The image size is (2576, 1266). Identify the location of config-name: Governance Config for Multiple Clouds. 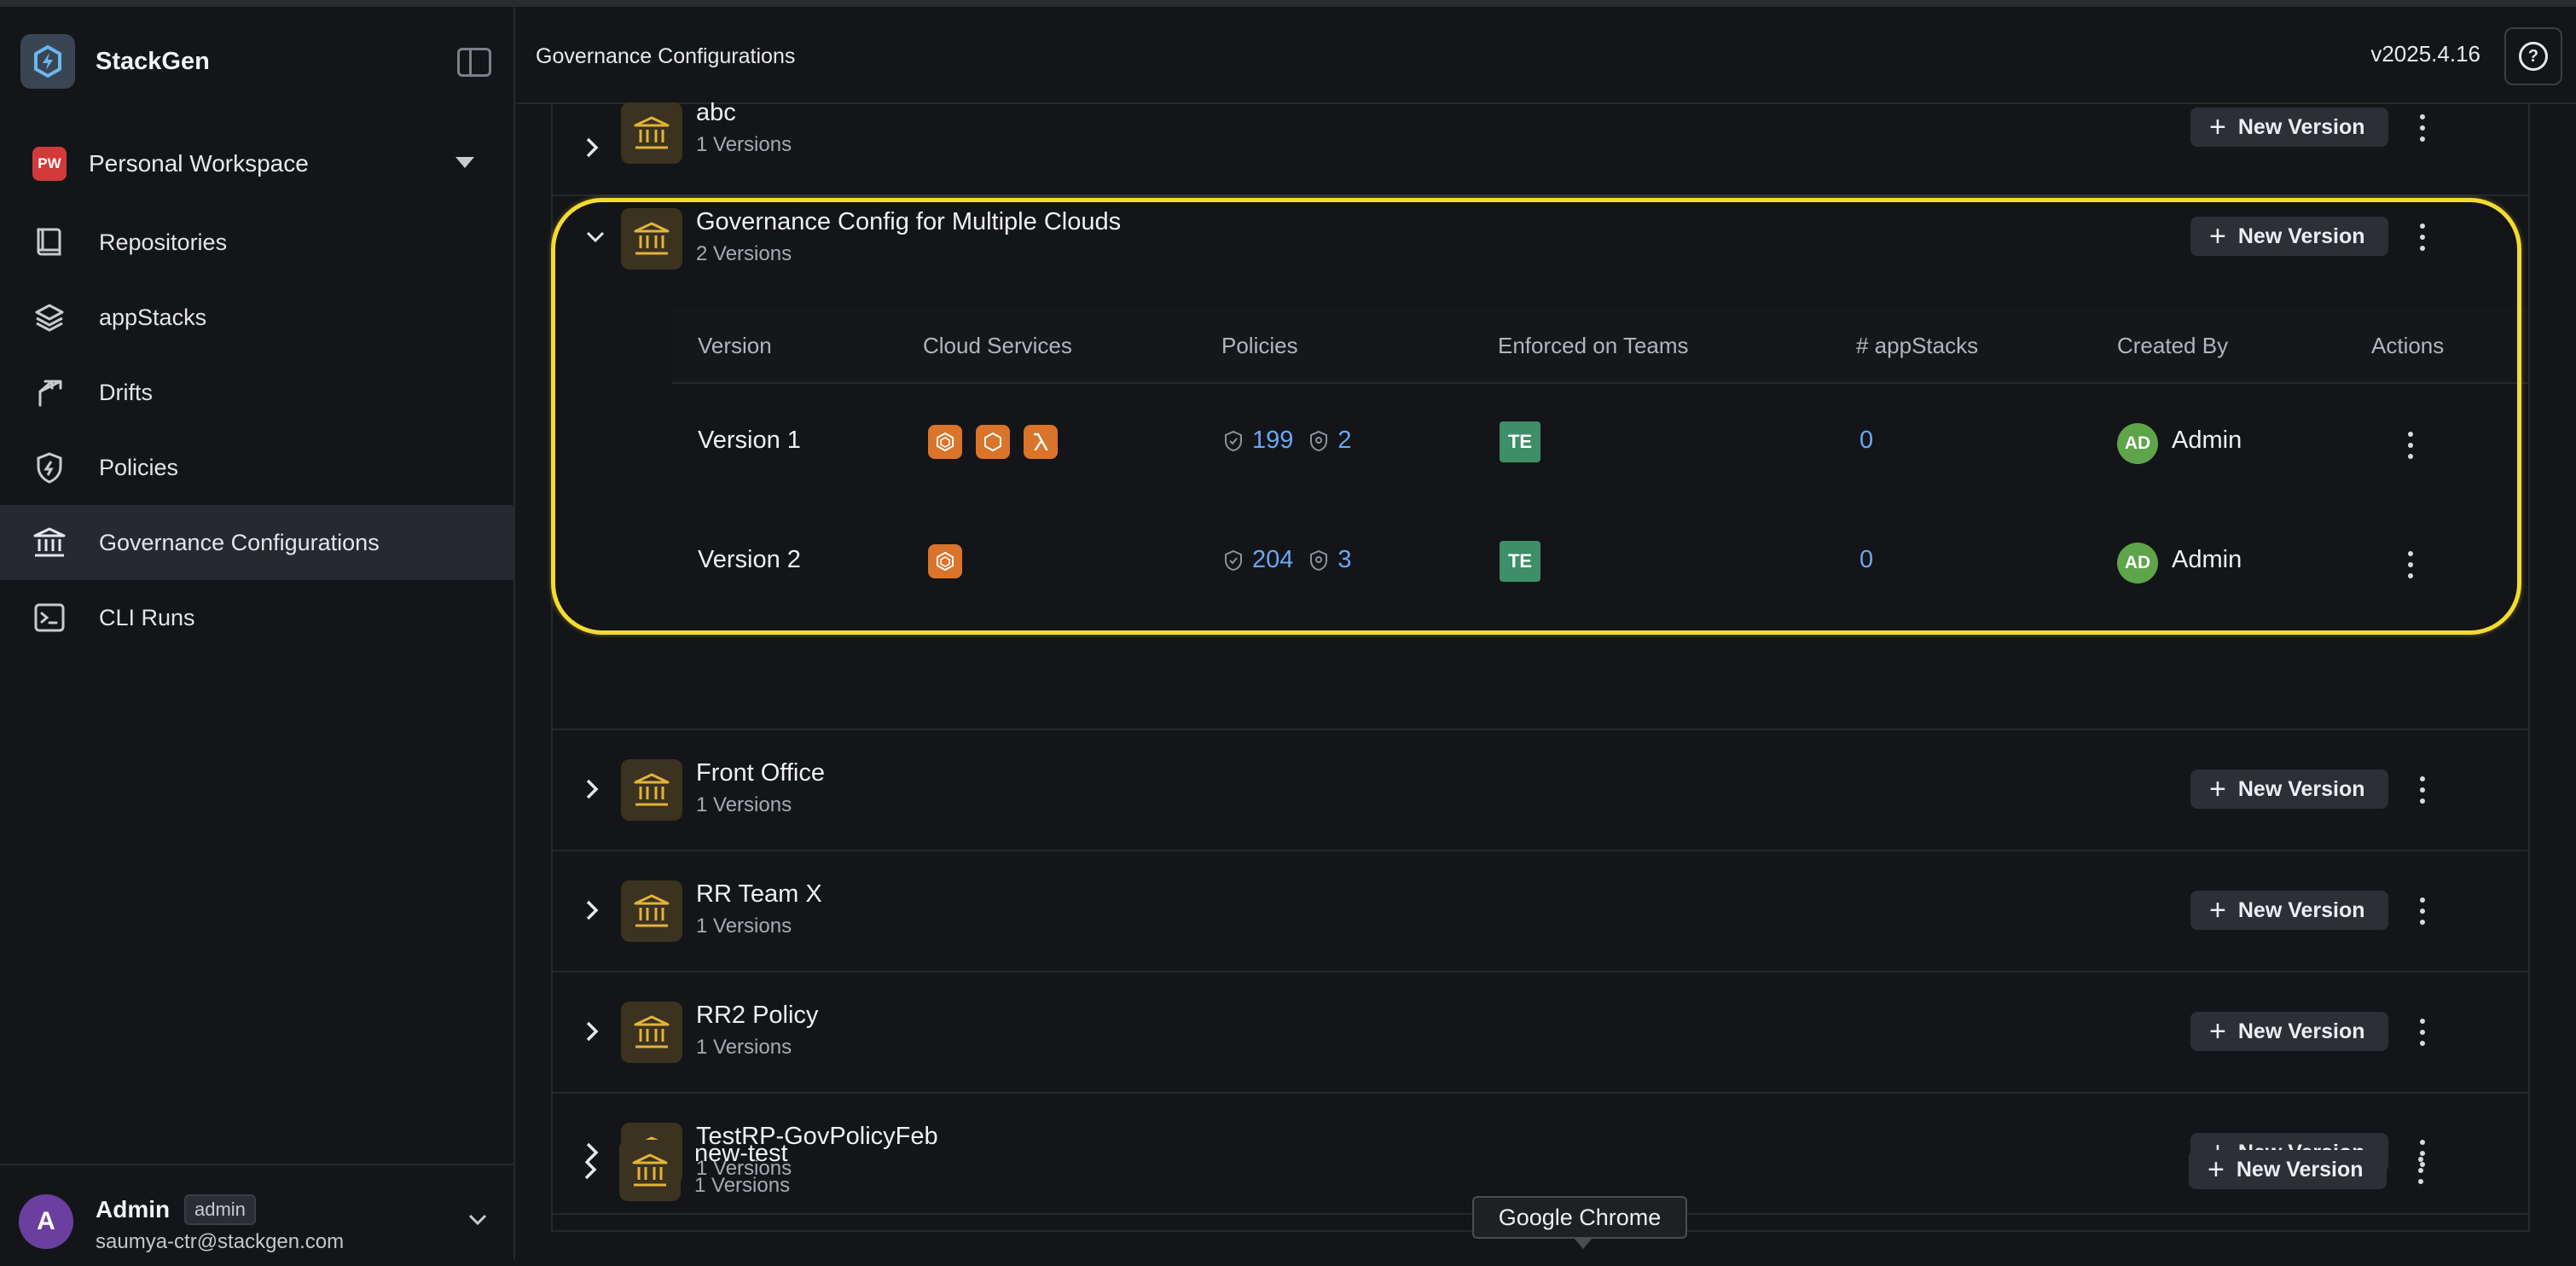
(908, 222).